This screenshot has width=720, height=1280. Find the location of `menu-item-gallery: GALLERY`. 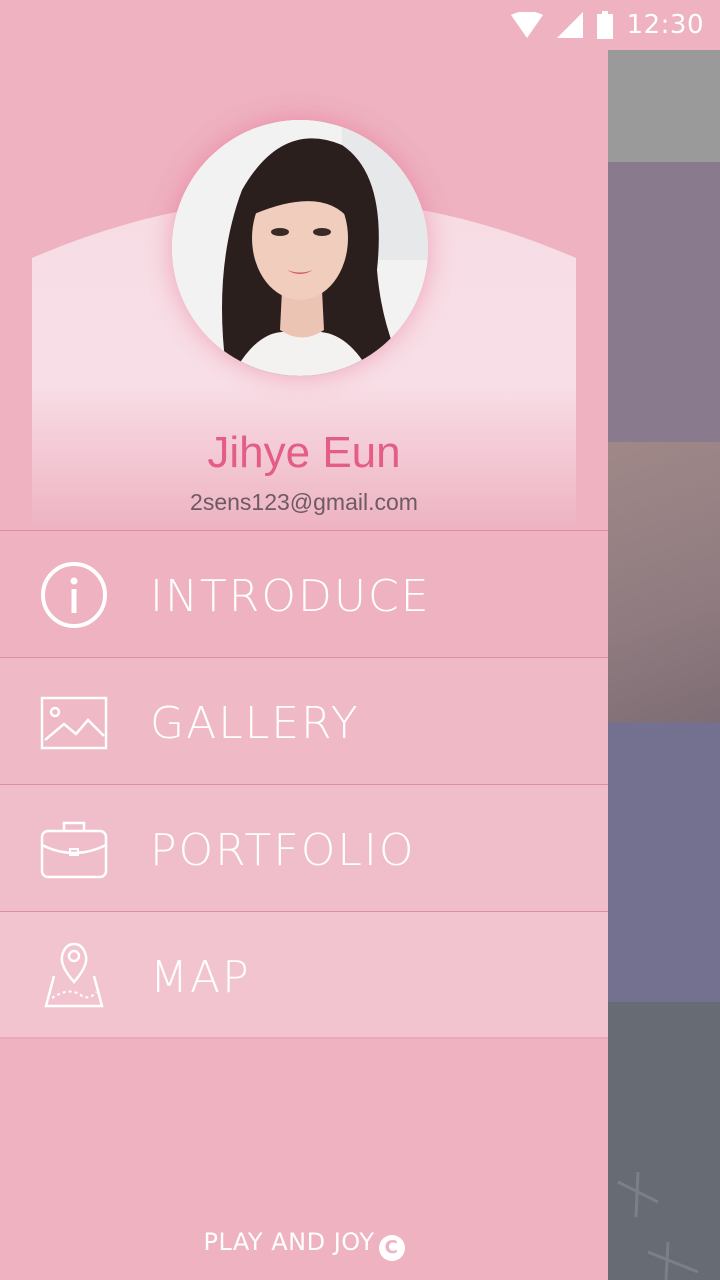

menu-item-gallery: GALLERY is located at coordinates (304, 720).